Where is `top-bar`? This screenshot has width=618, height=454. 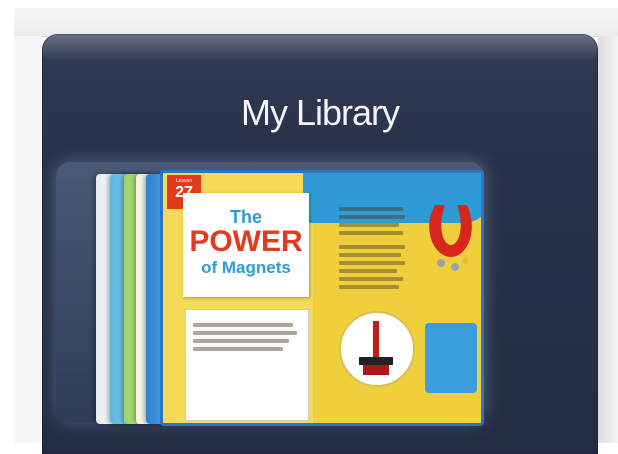
top-bar is located at coordinates (316, 22).